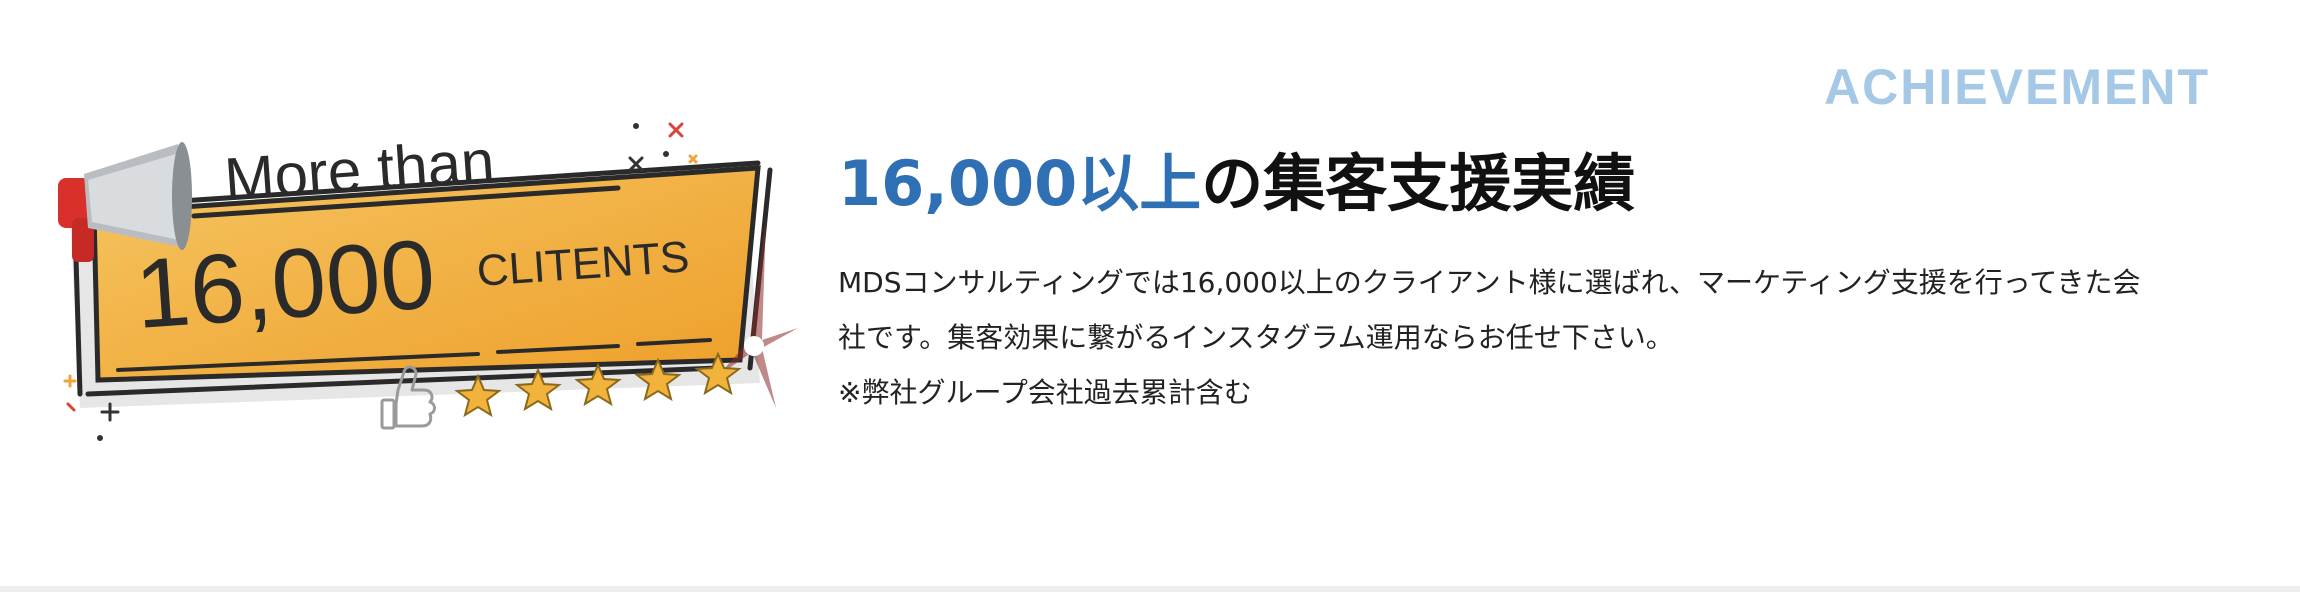 This screenshot has height=592, width=2300. What do you see at coordinates (285, 283) in the screenshot?
I see `banner-big-number: 16,000` at bounding box center [285, 283].